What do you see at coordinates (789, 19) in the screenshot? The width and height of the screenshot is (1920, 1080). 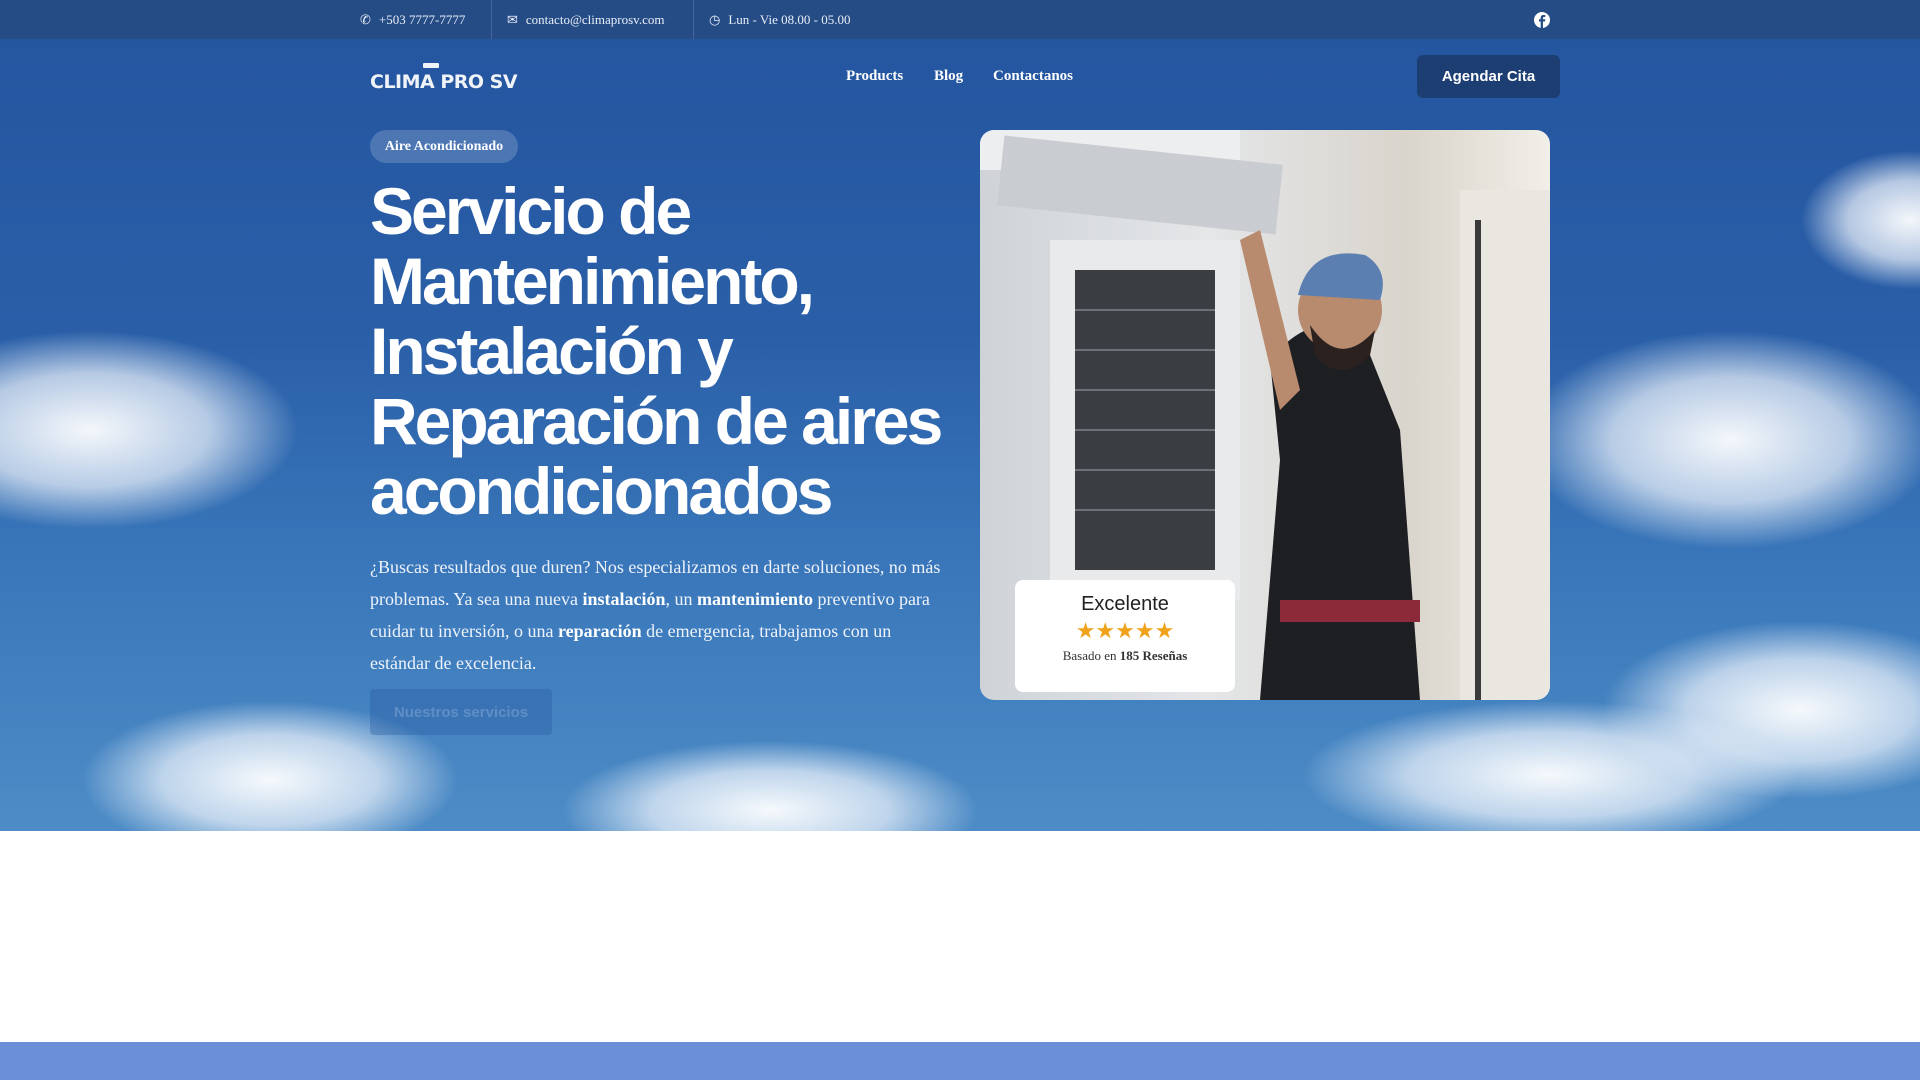 I see `hours-text: Lun - Vie 08.00 - 05.00` at bounding box center [789, 19].